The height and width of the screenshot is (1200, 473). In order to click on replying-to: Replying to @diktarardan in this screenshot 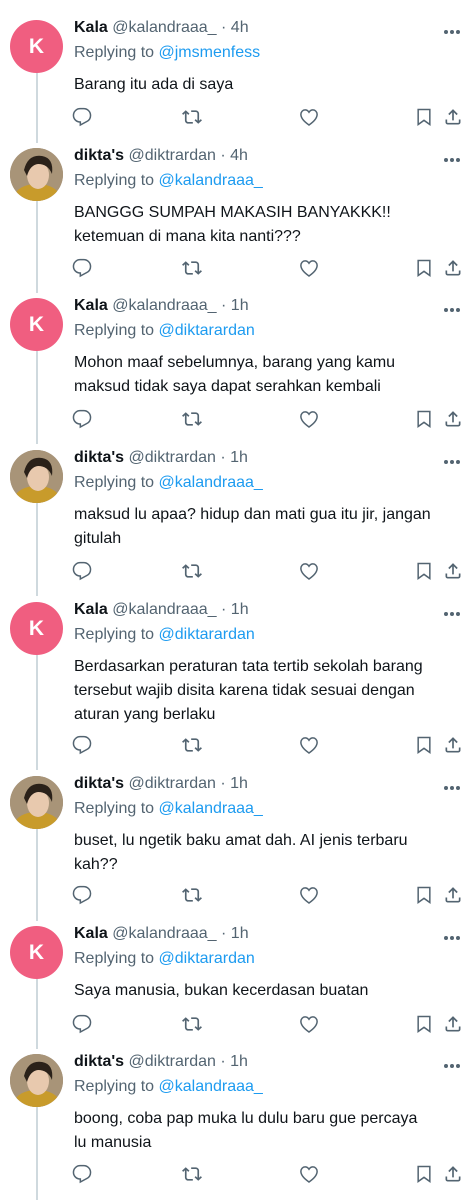, I will do `click(164, 635)`.